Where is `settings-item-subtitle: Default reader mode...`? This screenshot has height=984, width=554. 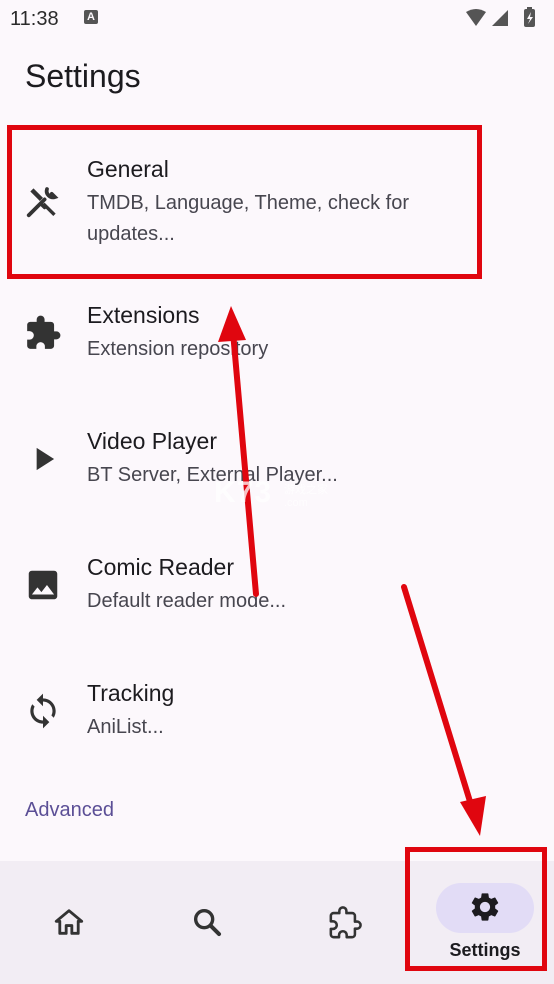
settings-item-subtitle: Default reader mode... is located at coordinates (186, 601).